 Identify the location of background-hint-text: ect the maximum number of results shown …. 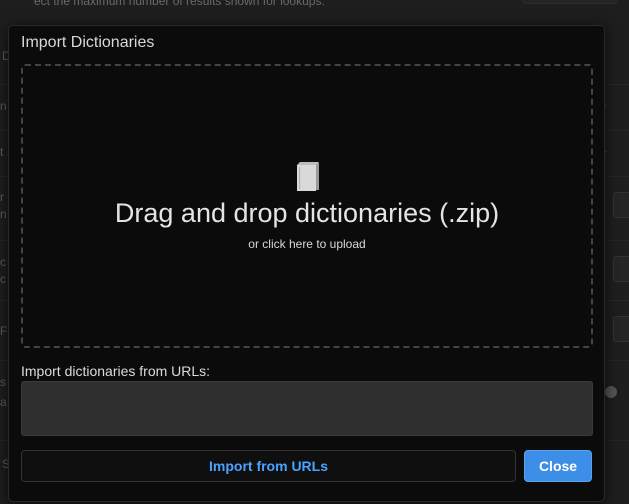
(179, 4).